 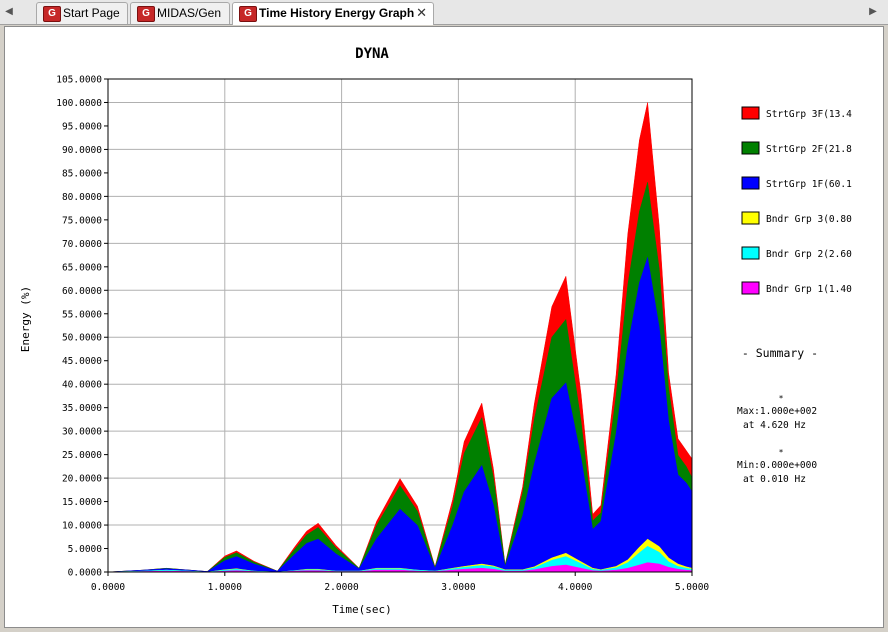 I want to click on summary-min-value: Min:0.000e+000, so click(x=777, y=465).